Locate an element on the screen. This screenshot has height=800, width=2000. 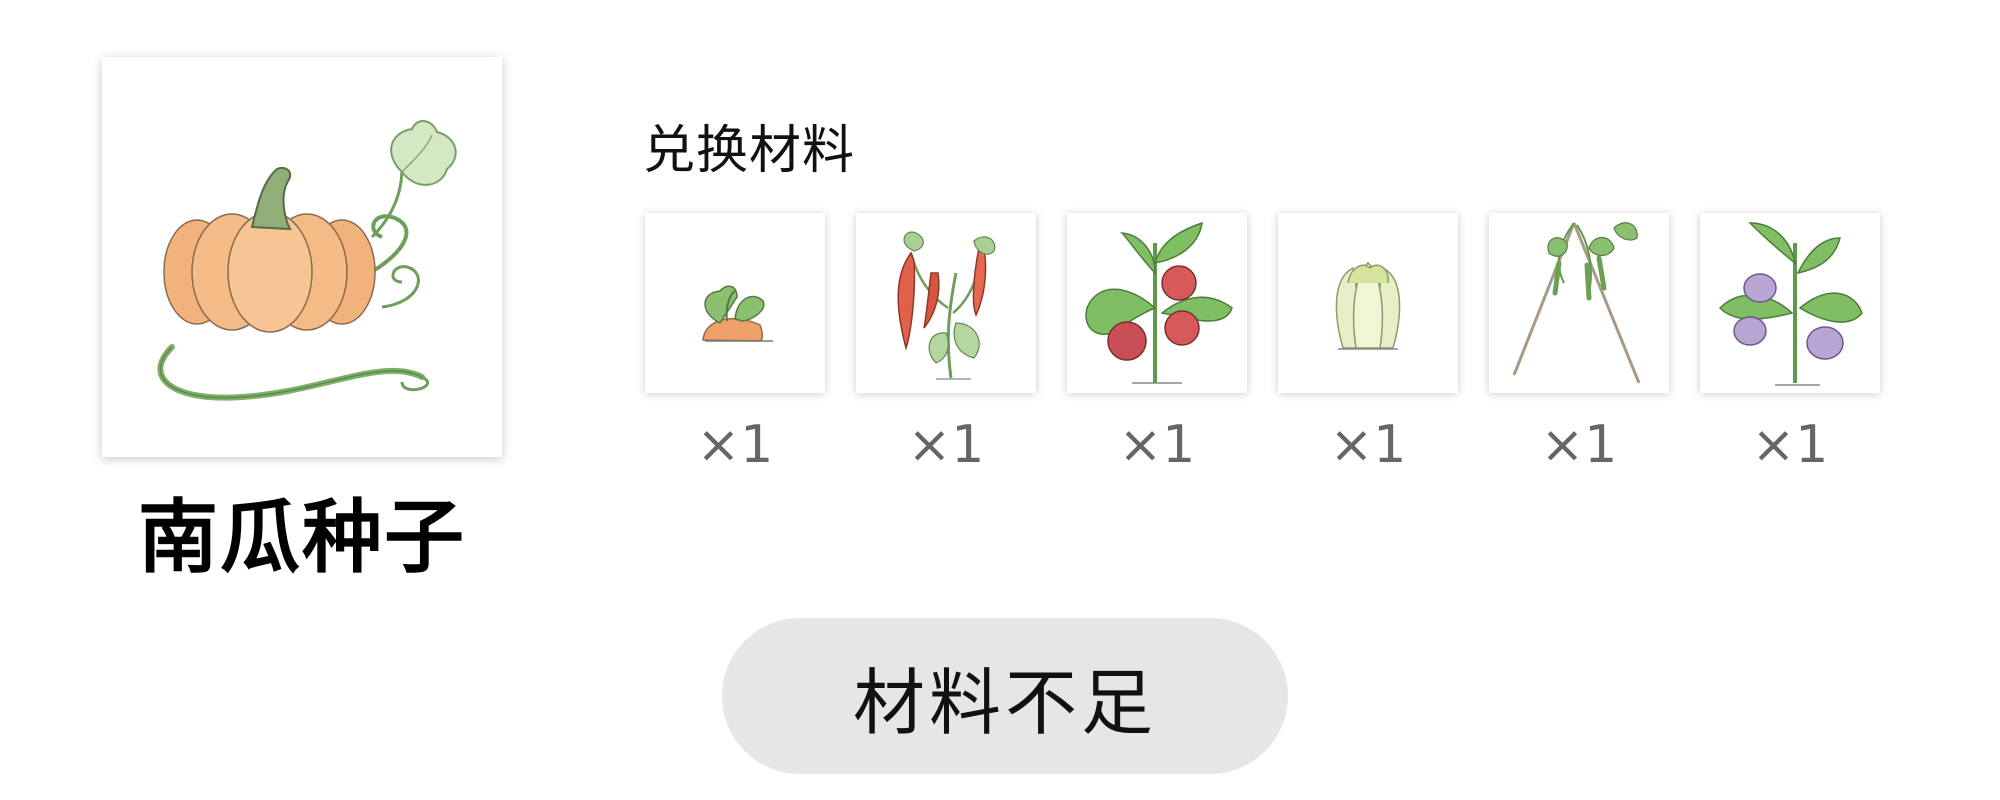
materials-label: 兑换材料 is located at coordinates (749, 151).